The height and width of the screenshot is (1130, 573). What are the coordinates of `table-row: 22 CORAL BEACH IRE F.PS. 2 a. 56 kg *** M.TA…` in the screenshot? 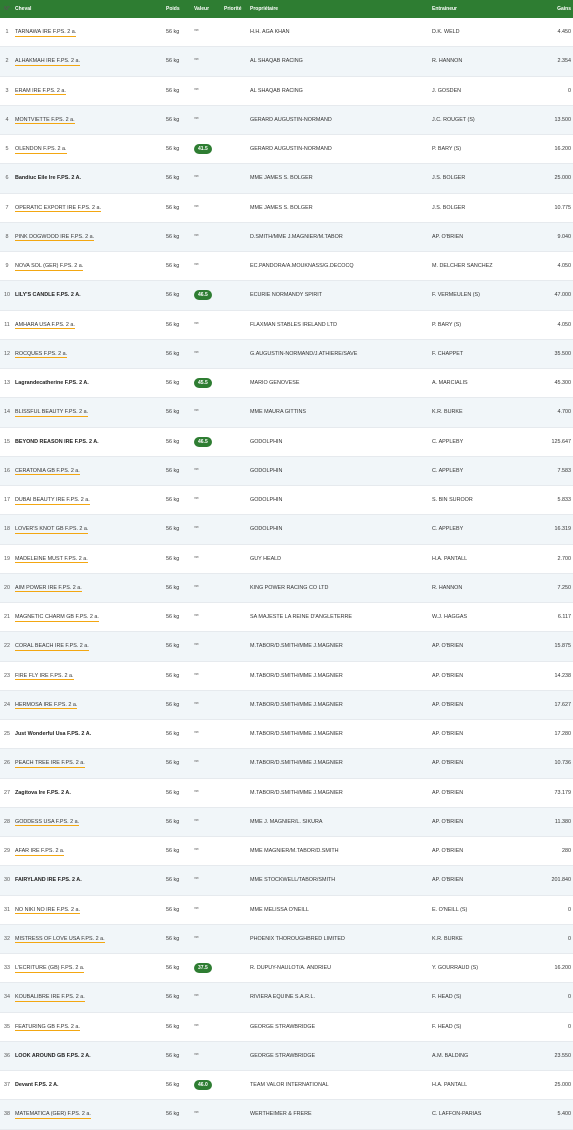 It's located at (286, 646).